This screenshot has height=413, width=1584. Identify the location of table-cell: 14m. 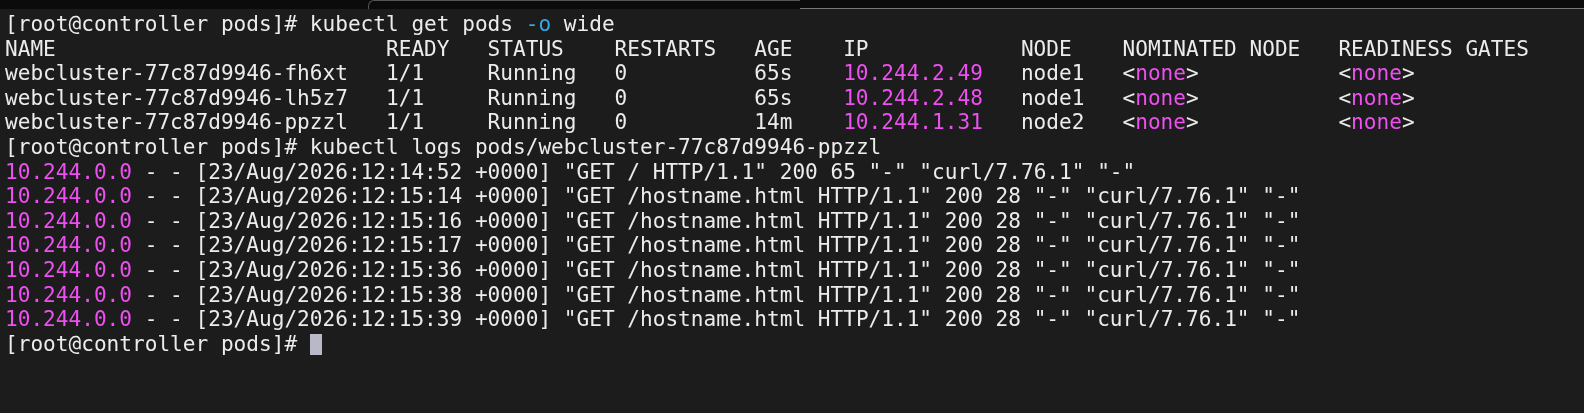
(773, 122).